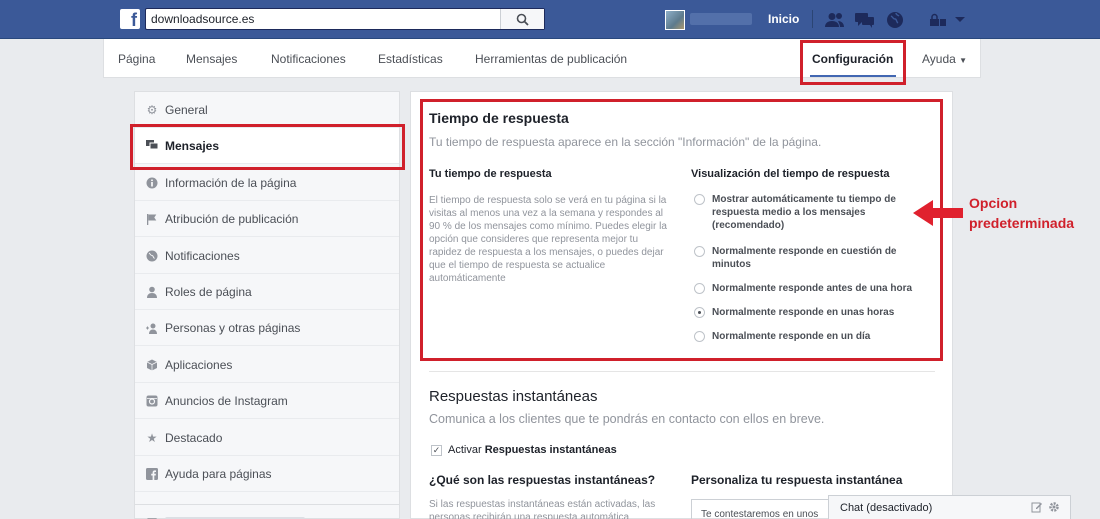  I want to click on sidebar-item-general: ⚙ General, so click(267, 110).